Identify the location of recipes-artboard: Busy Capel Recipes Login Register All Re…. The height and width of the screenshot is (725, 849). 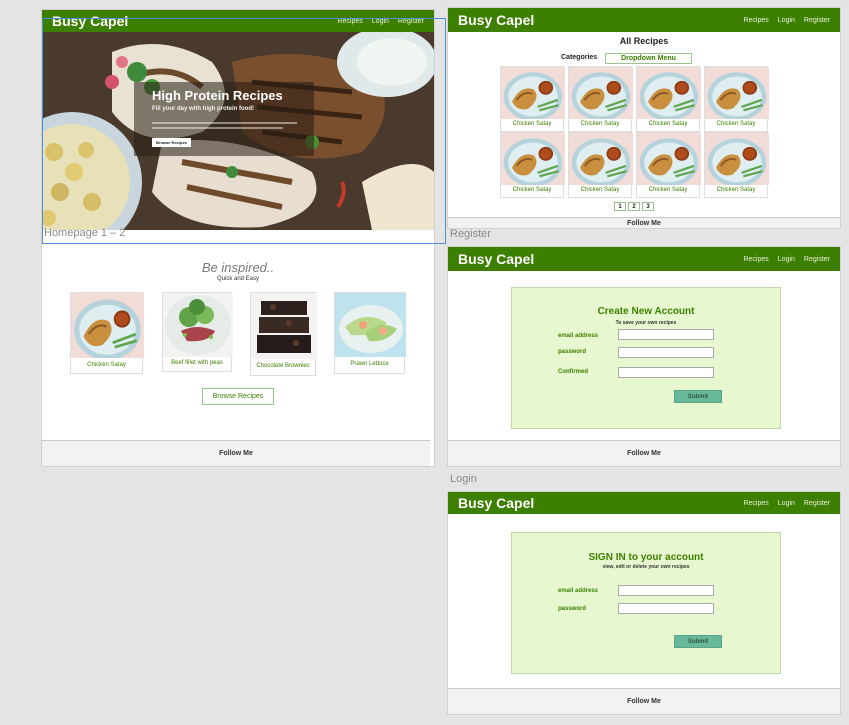
(644, 118).